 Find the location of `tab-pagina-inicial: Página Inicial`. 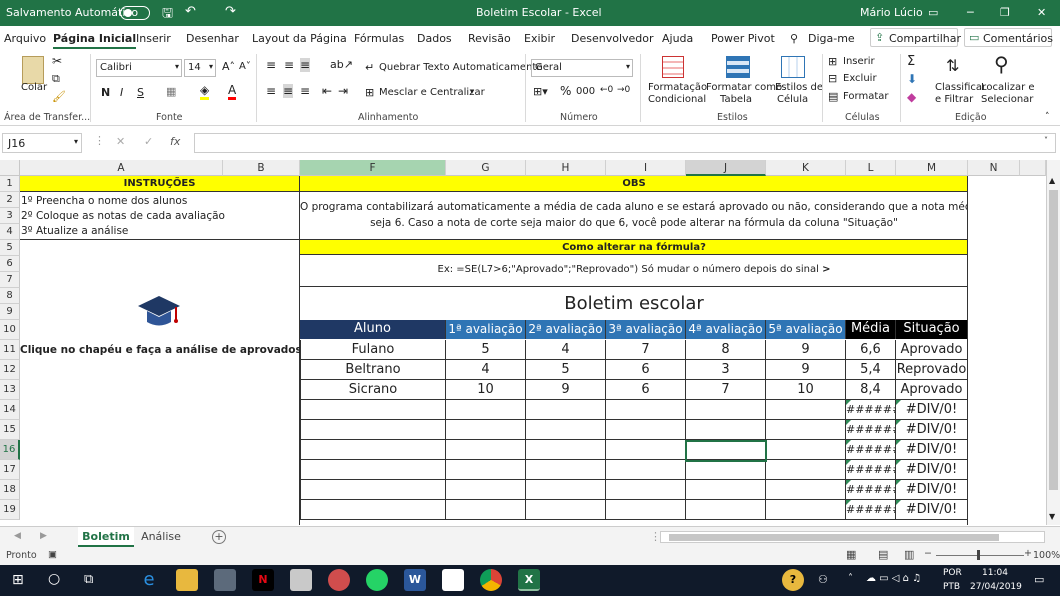

tab-pagina-inicial: Página Inicial is located at coordinates (95, 40).